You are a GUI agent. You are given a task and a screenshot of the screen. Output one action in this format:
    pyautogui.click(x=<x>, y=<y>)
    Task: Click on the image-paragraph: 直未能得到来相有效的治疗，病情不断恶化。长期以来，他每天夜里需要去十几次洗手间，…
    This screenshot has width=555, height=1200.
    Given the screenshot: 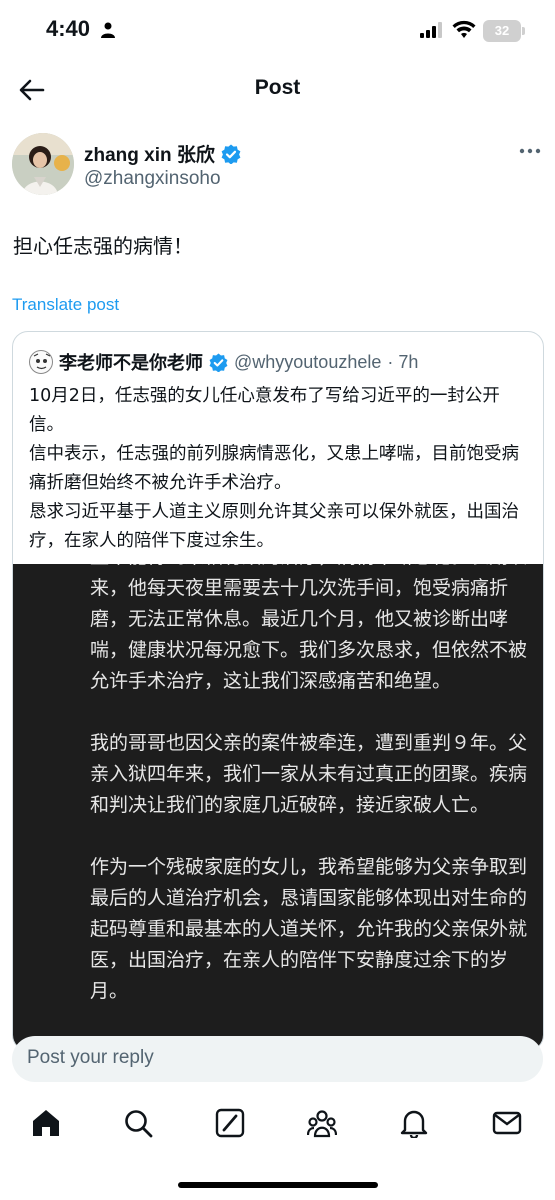 What is the action you would take?
    pyautogui.click(x=309, y=628)
    